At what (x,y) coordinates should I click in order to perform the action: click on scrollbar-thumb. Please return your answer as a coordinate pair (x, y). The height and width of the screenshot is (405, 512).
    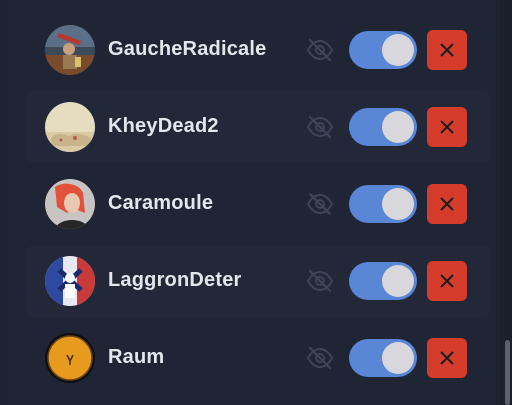
    Looking at the image, I should click on (507, 372).